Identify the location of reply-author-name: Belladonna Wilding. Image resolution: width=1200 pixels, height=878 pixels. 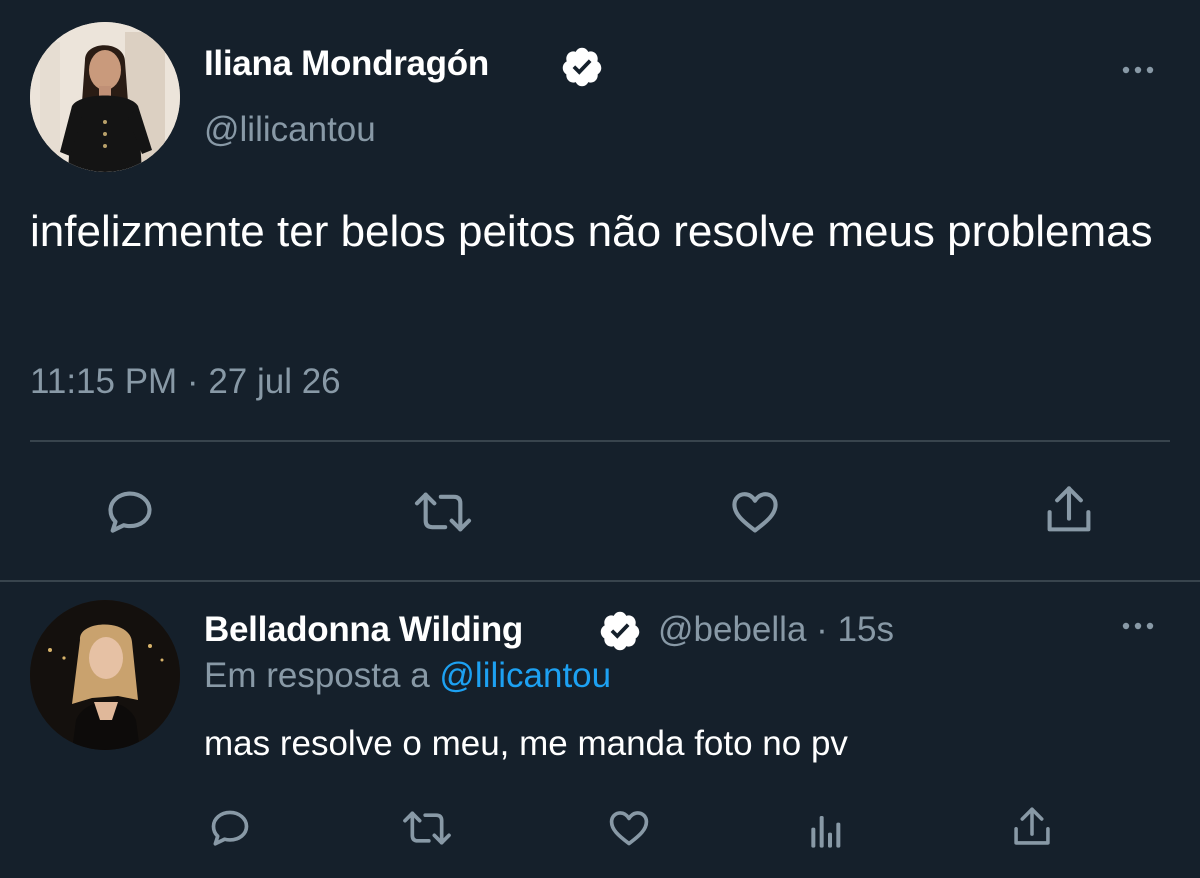
(363, 630).